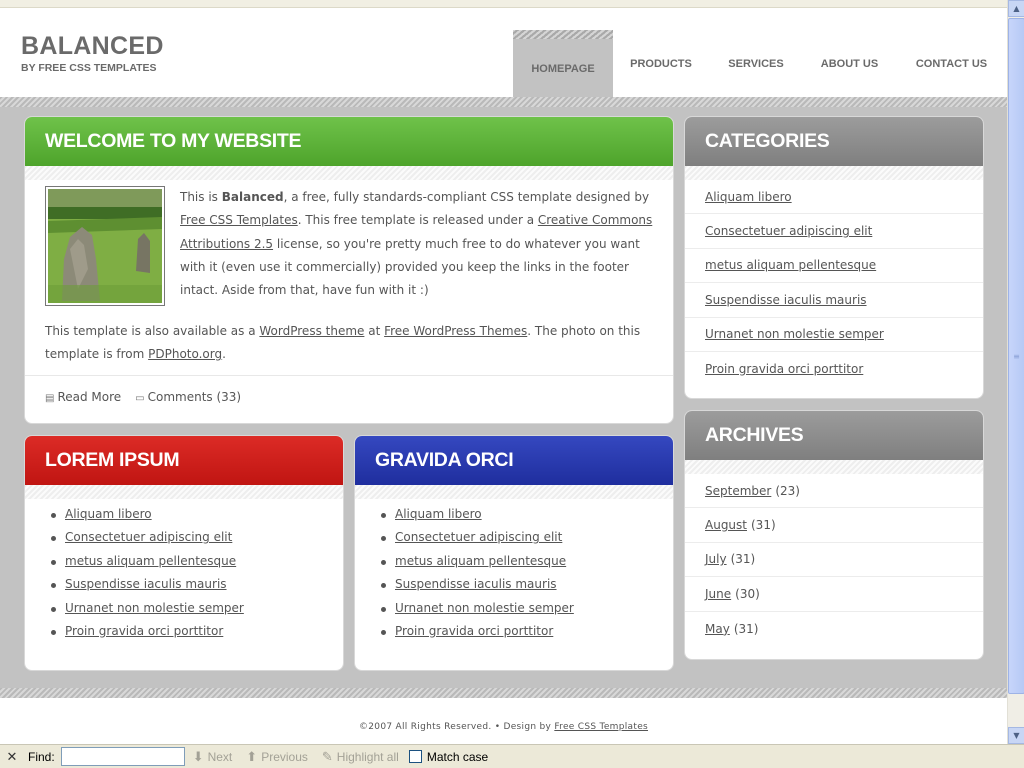  I want to click on category-item: Consectetuer adipiscing elit, so click(834, 231).